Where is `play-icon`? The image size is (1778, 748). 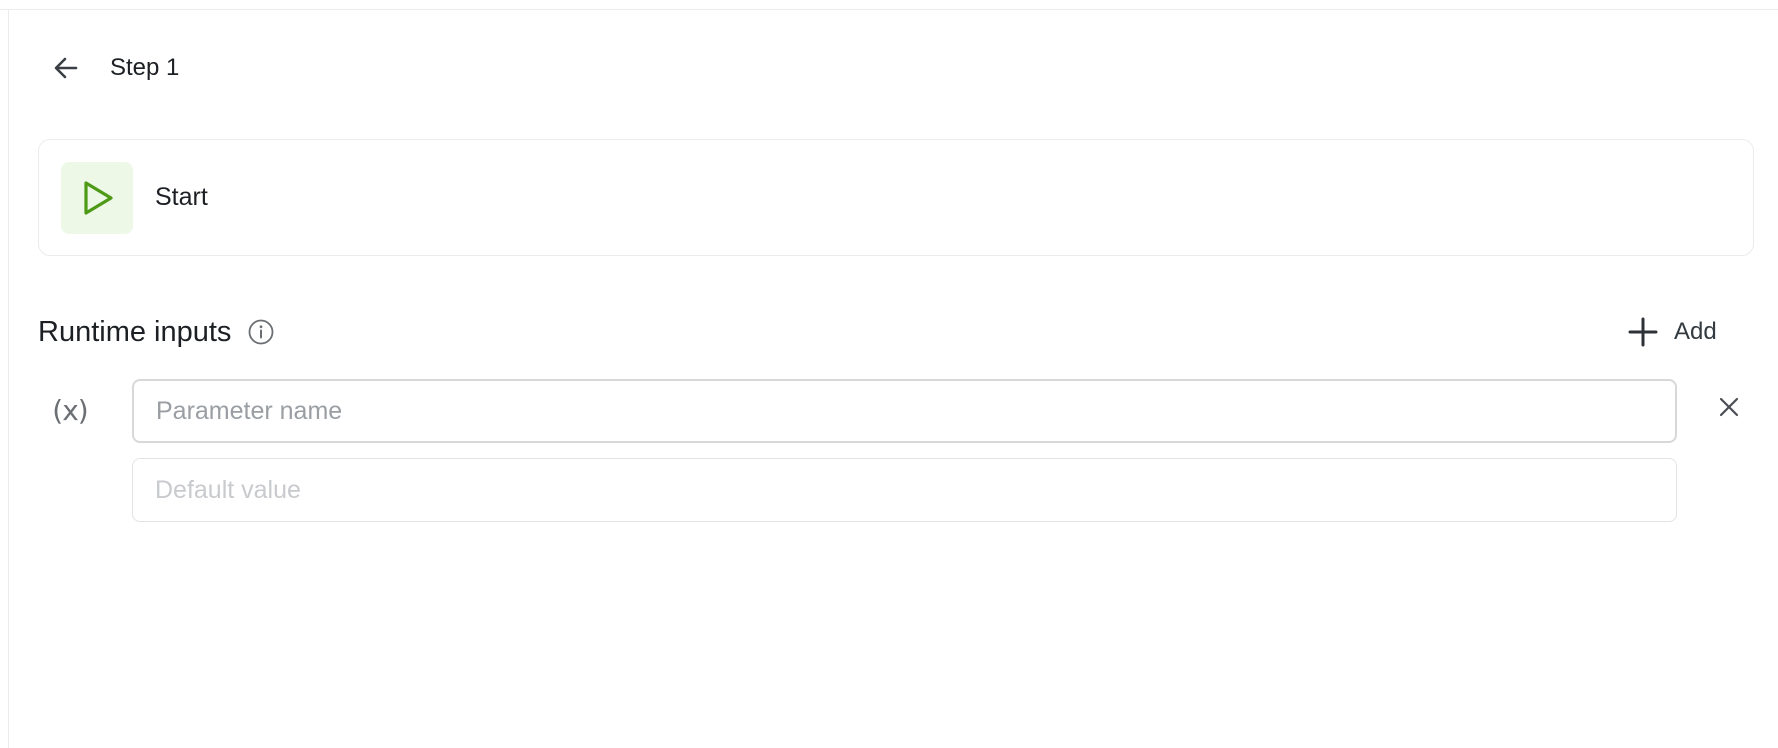 play-icon is located at coordinates (98, 197).